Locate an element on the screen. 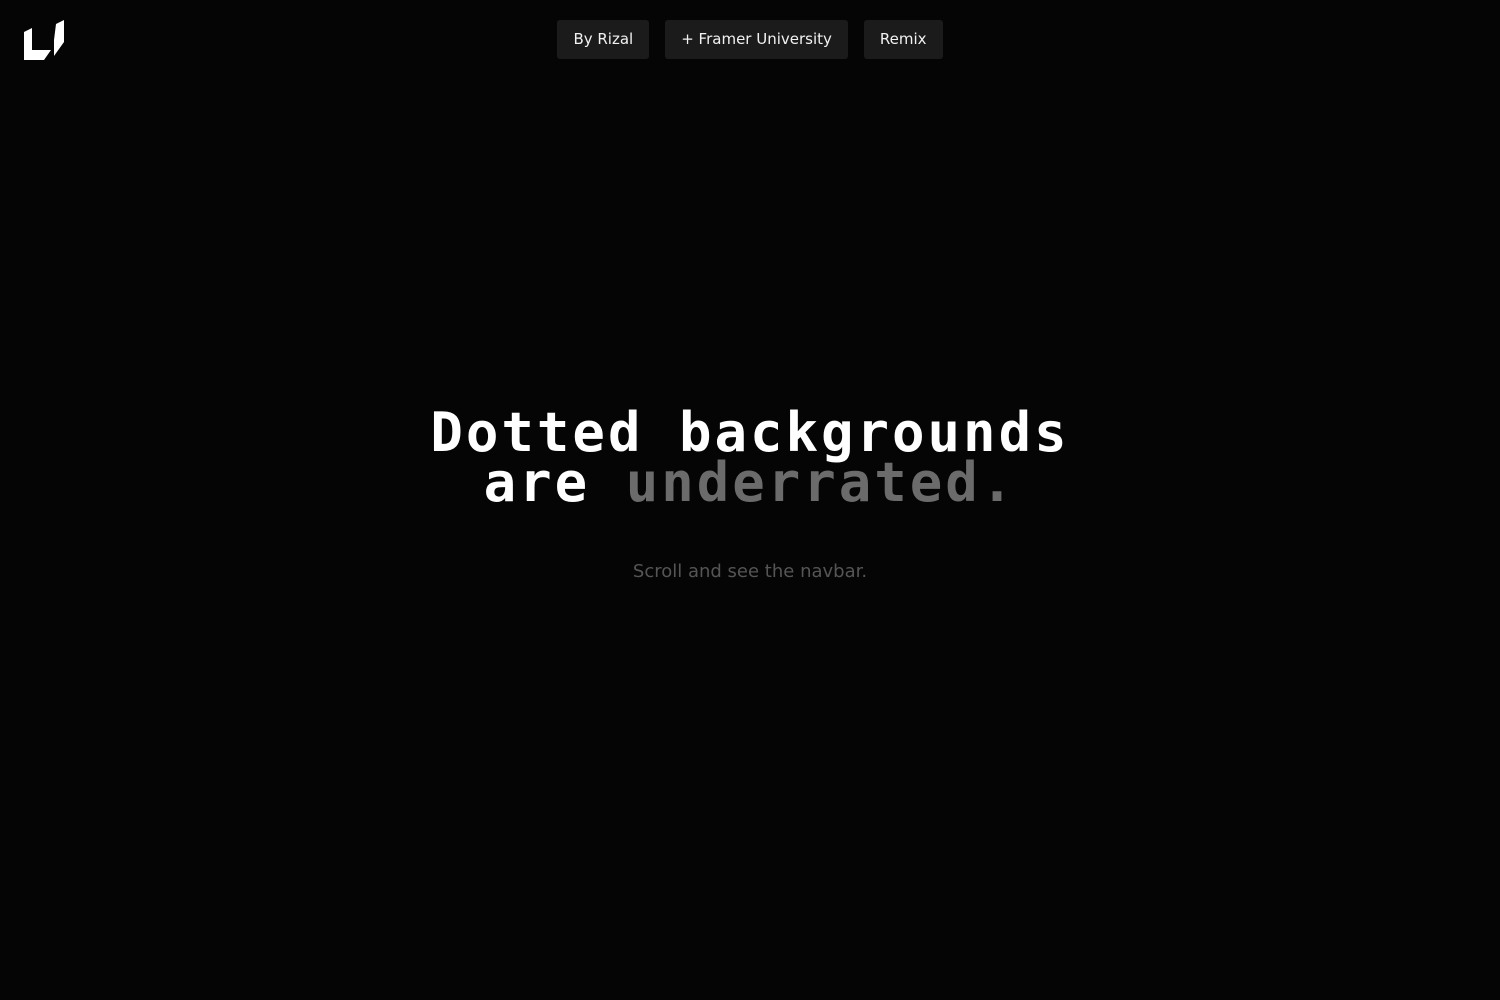 Image resolution: width=1500 pixels, height=1000 pixels. headline-line-2-prefix: are is located at coordinates (554, 482).